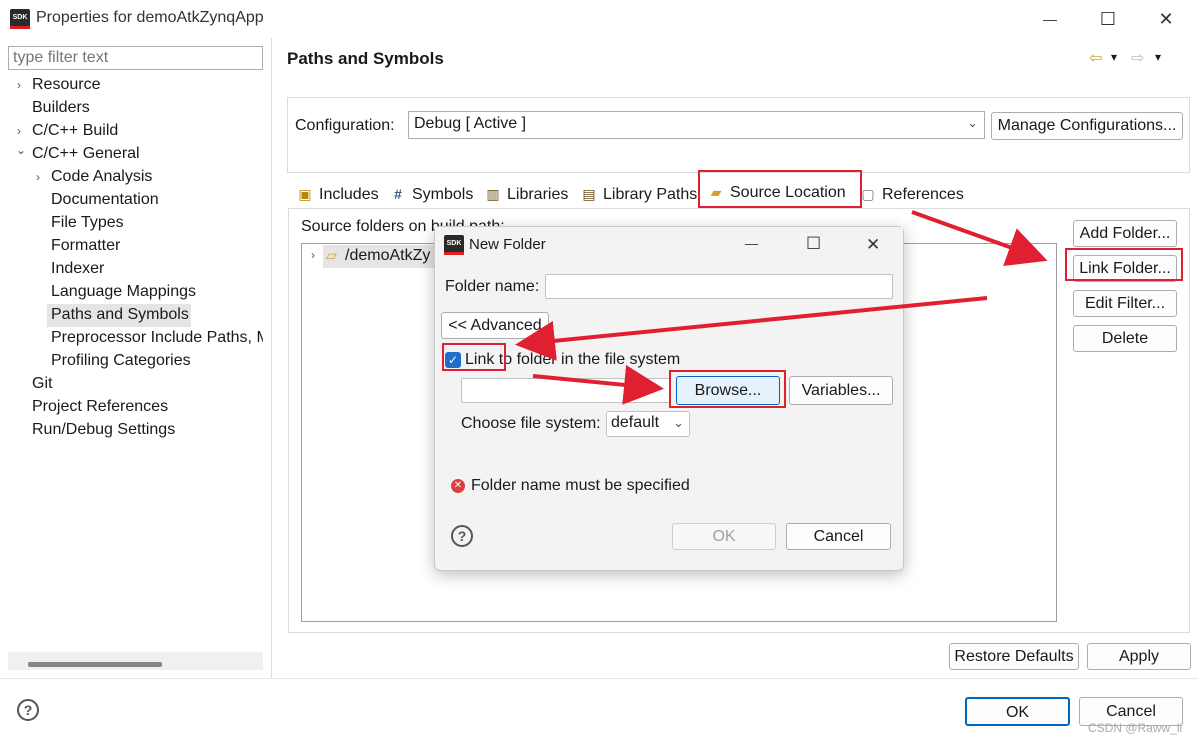 The height and width of the screenshot is (745, 1198). What do you see at coordinates (813, 244) in the screenshot?
I see `dialog-maximize-button: ☐` at bounding box center [813, 244].